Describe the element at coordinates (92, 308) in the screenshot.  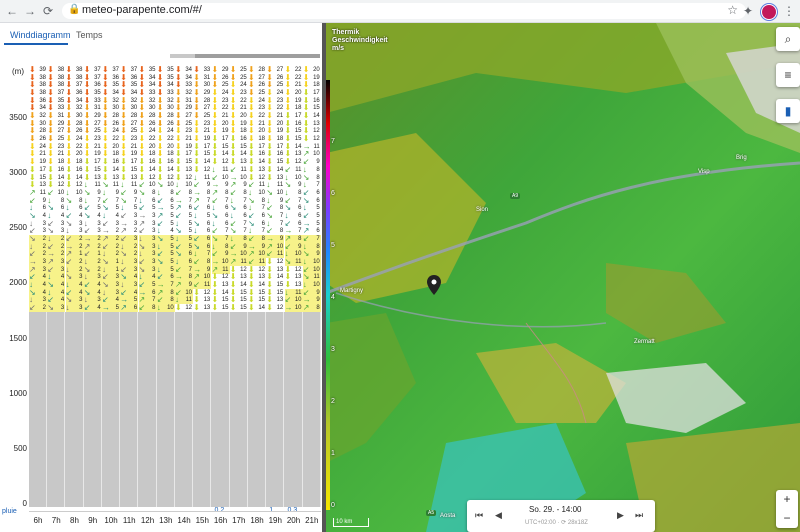
I see `wind-cell: ↙ 4` at that location.